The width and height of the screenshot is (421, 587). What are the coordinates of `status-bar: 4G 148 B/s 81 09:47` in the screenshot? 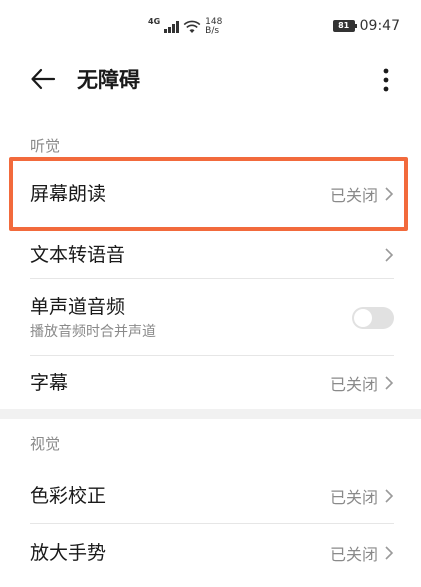 It's located at (210, 24).